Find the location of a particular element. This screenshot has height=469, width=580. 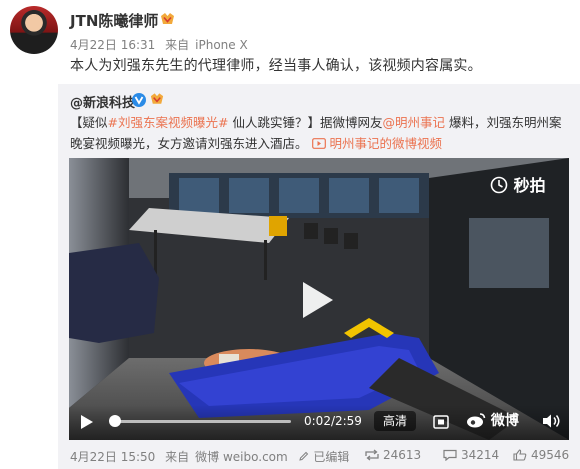

repost-text-part: 仙人跳实锤？】据微博网友 is located at coordinates (305, 122).